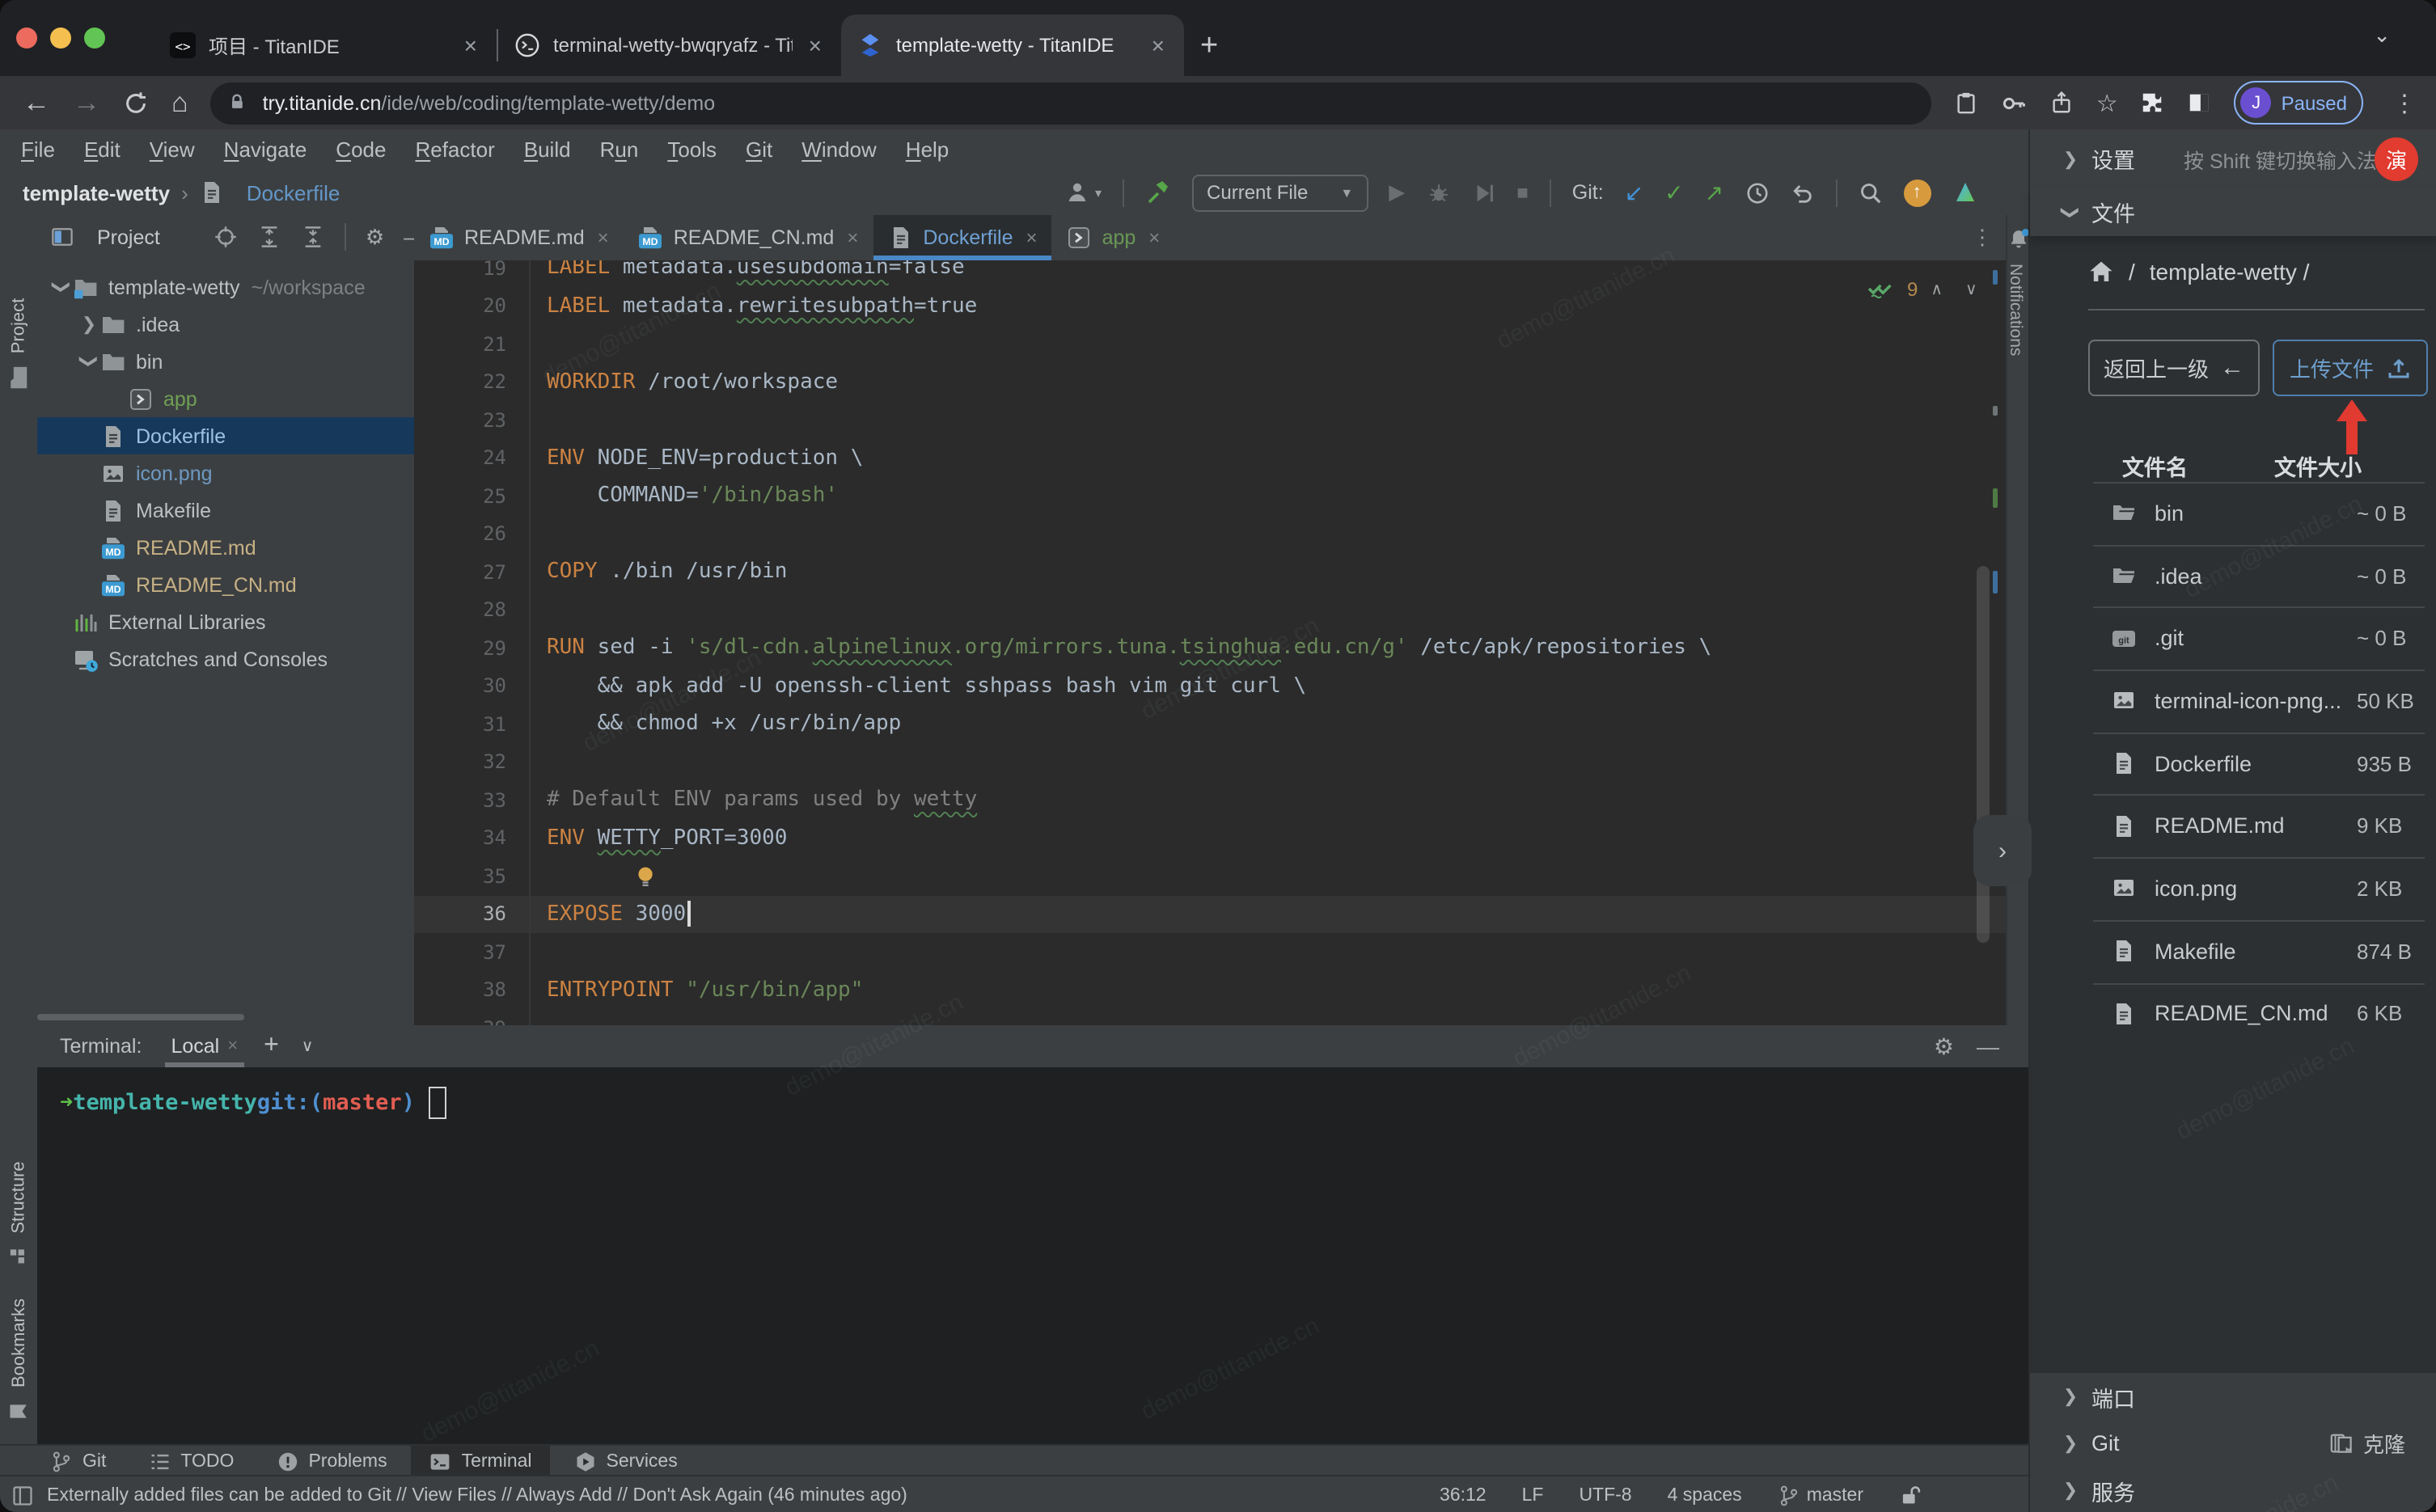 The width and height of the screenshot is (2436, 1512). Describe the element at coordinates (1910, 1495) in the screenshot. I see `readonly-lock-icon` at that location.